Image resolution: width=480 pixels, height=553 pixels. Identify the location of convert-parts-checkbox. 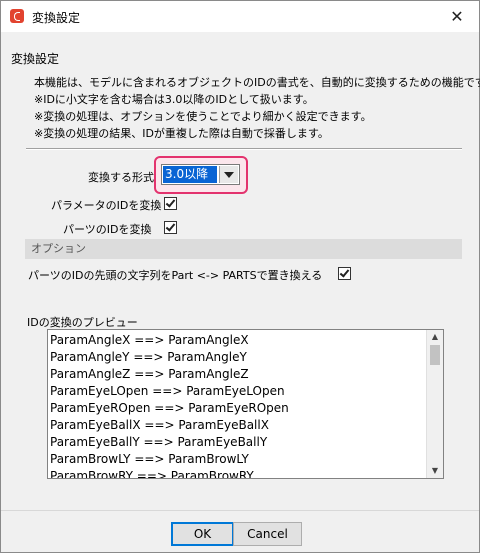
(170, 227).